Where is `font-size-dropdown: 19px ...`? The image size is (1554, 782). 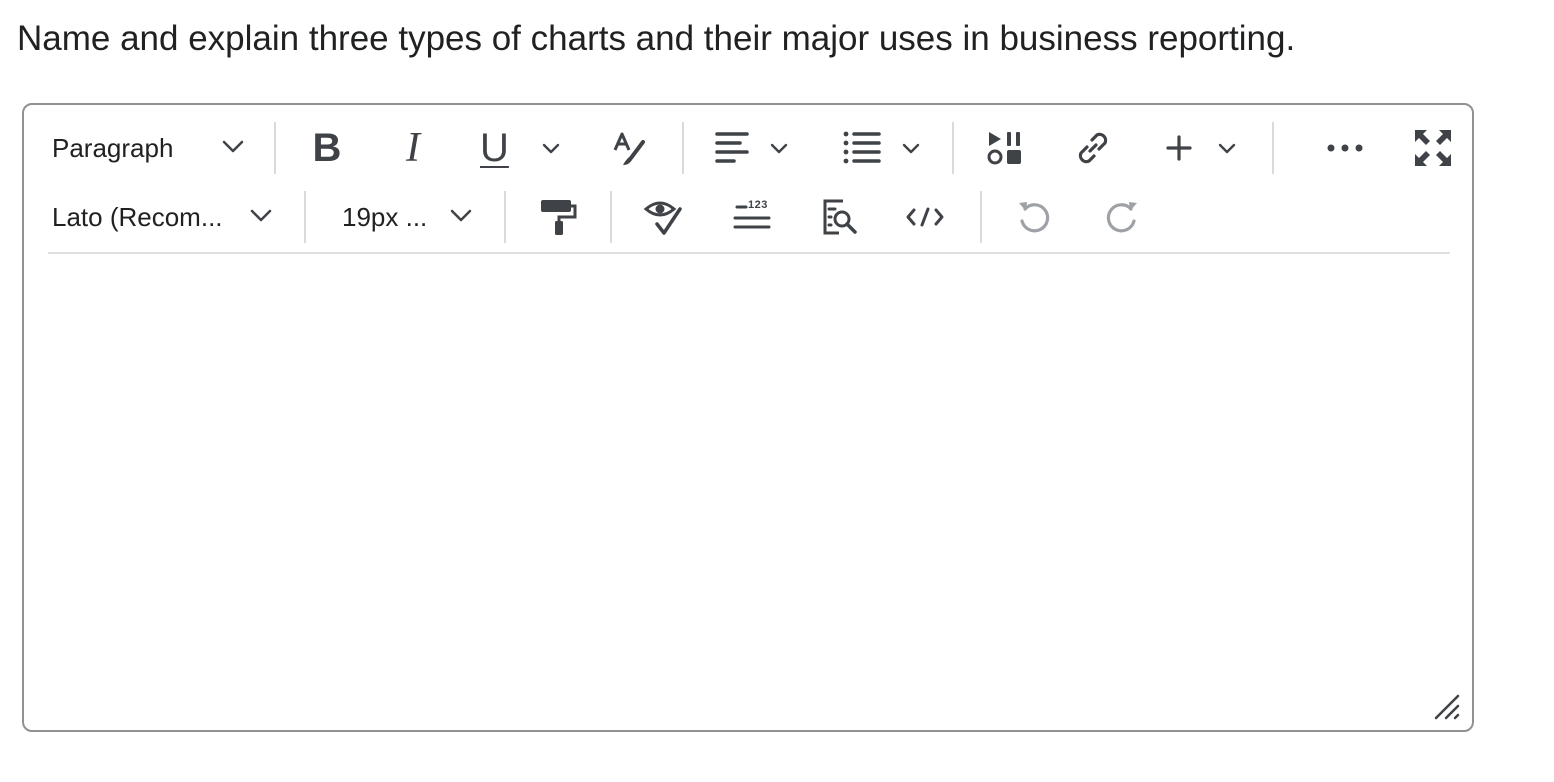 font-size-dropdown: 19px ... is located at coordinates (412, 217).